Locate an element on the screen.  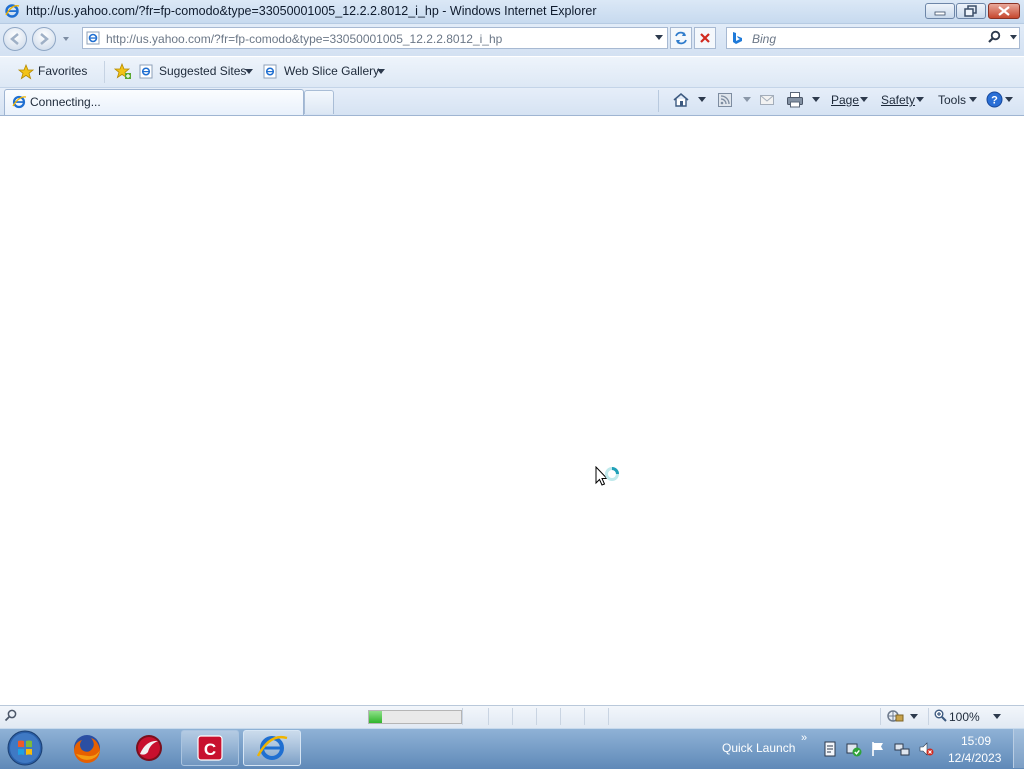
minimize-icon is located at coordinates (940, 13).